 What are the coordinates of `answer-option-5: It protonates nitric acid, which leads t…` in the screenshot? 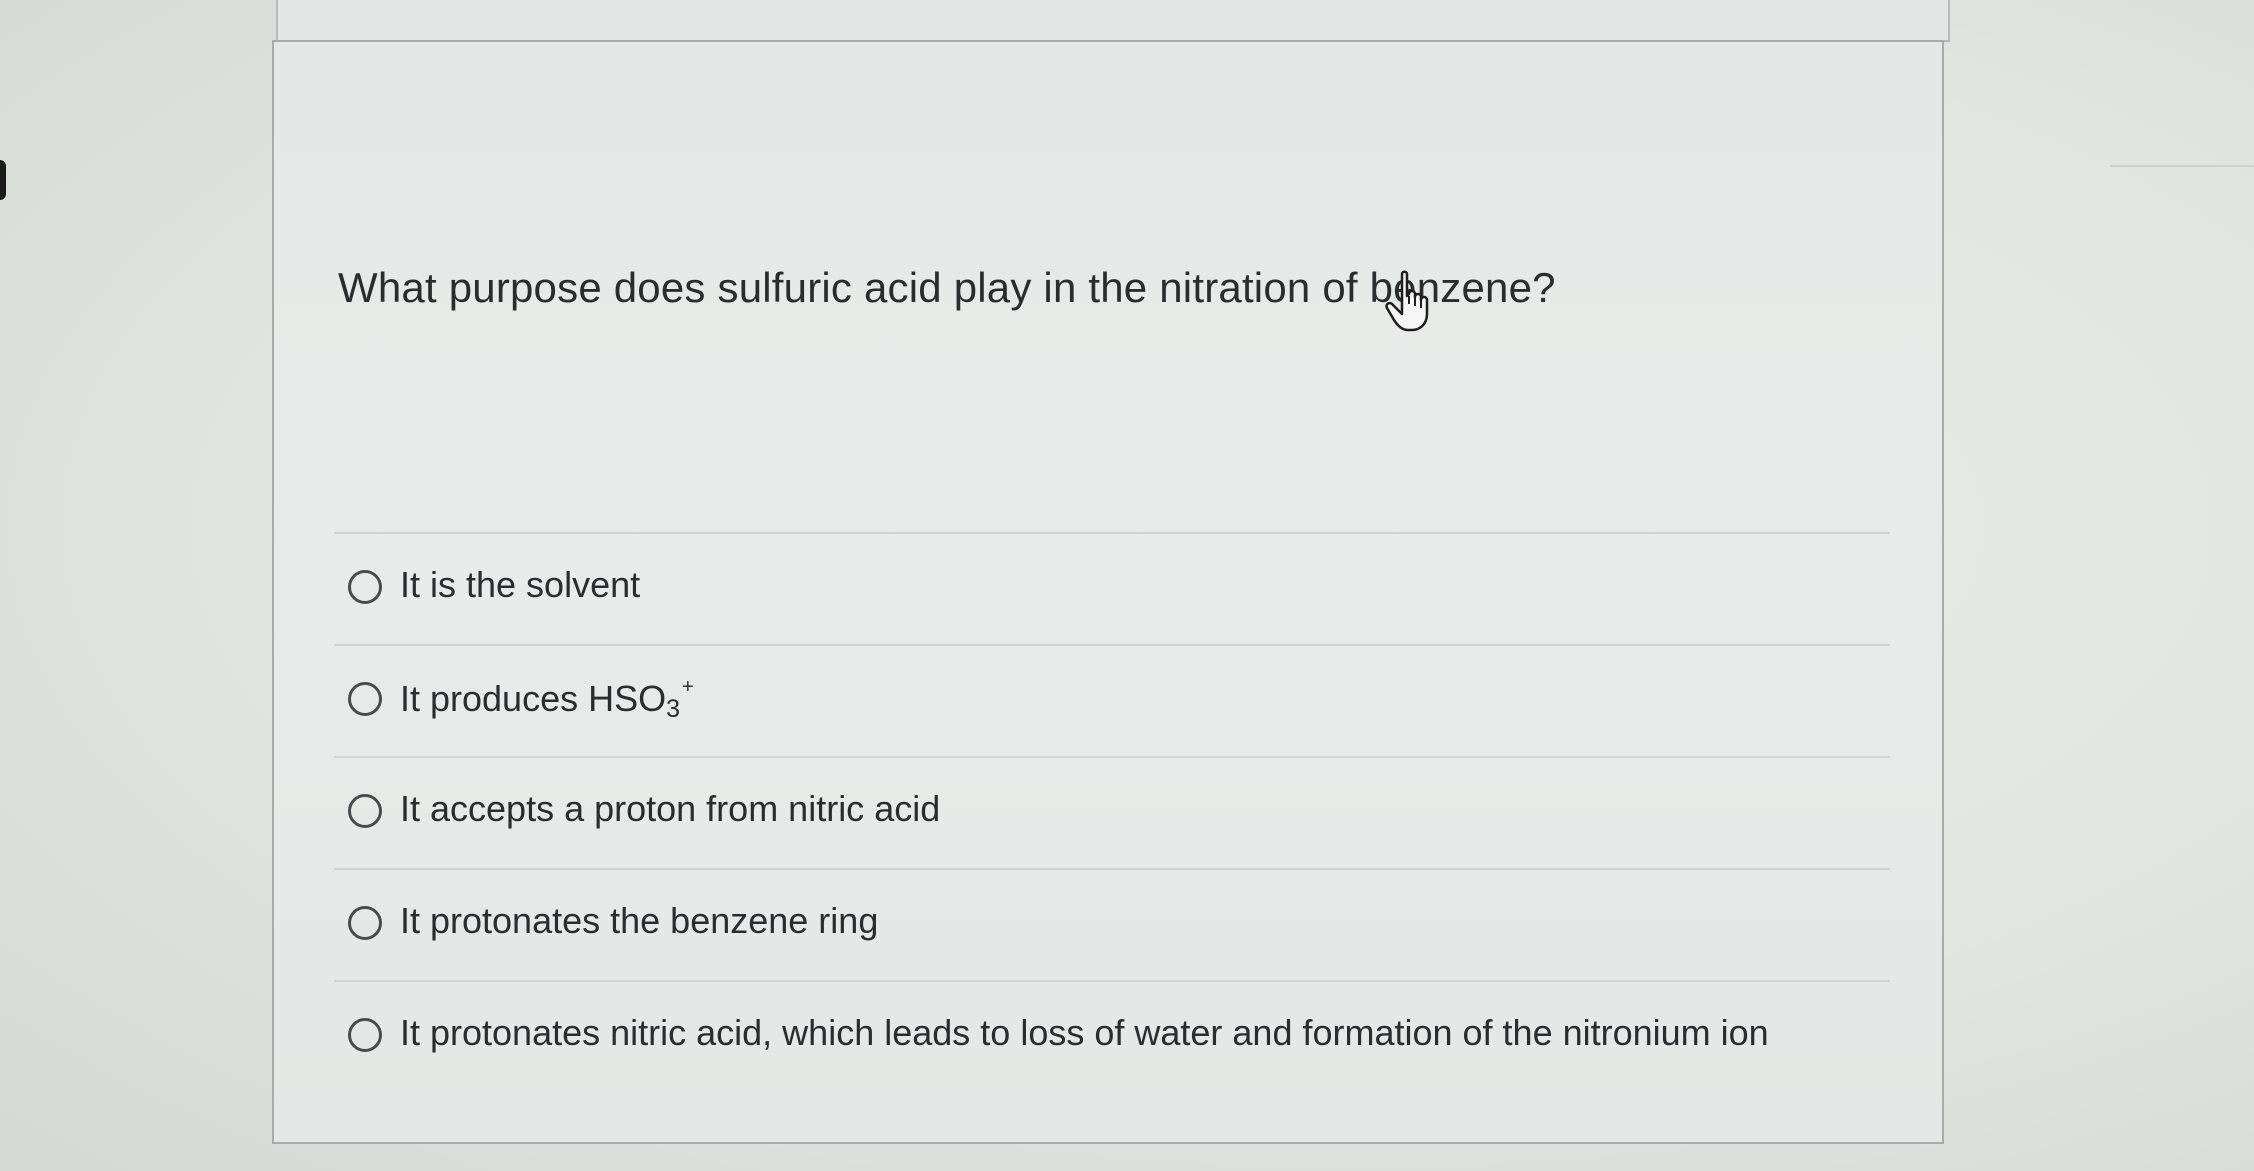 It's located at (1112, 1036).